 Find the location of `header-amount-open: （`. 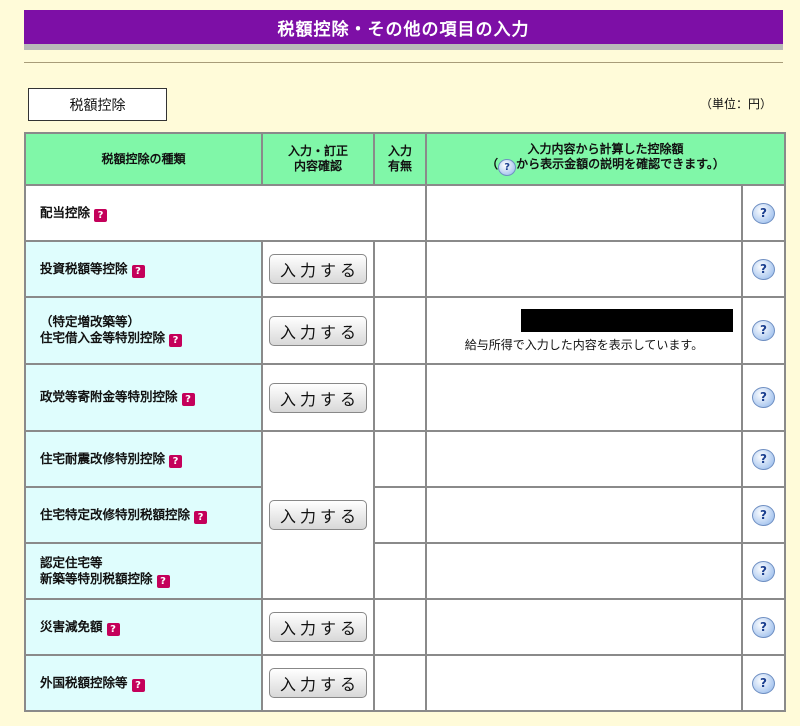

header-amount-open: （ is located at coordinates (492, 164).